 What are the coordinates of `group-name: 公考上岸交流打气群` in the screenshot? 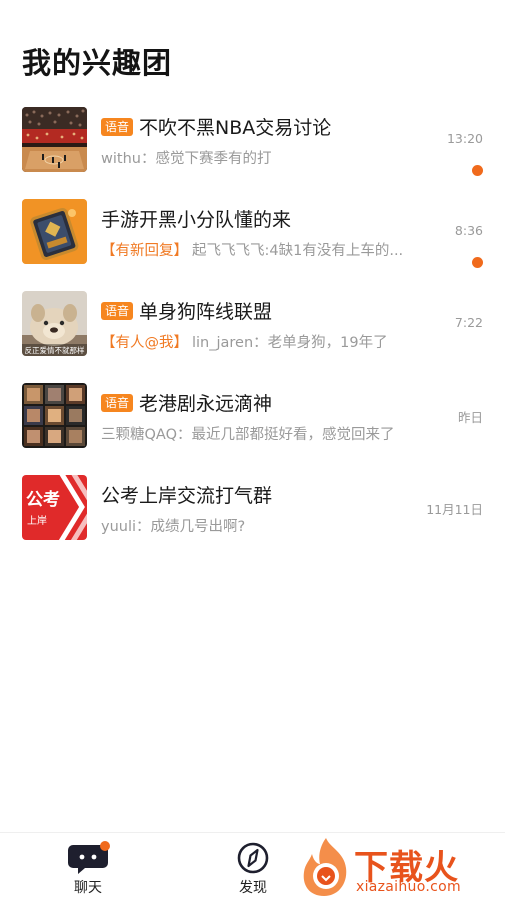 It's located at (187, 496).